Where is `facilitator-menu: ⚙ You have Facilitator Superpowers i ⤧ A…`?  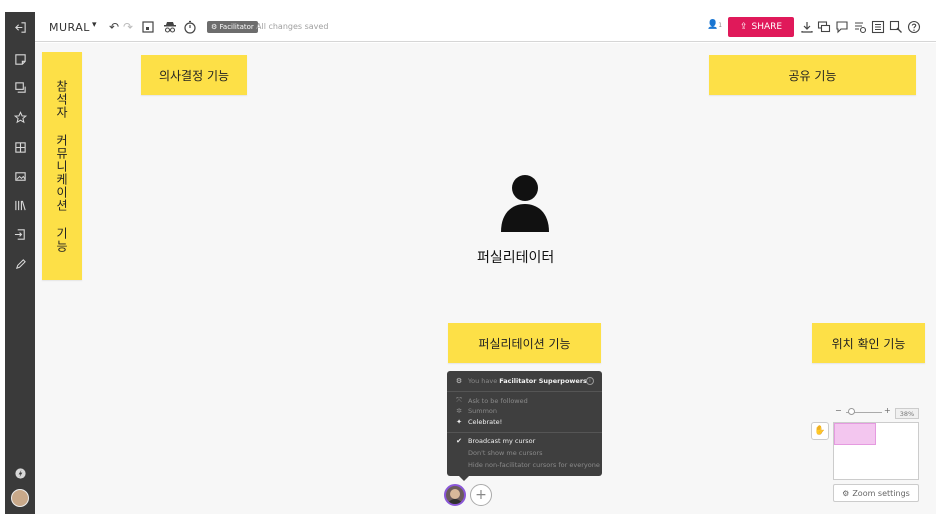 facilitator-menu: ⚙ You have Facilitator Superpowers i ⤧ A… is located at coordinates (524, 426).